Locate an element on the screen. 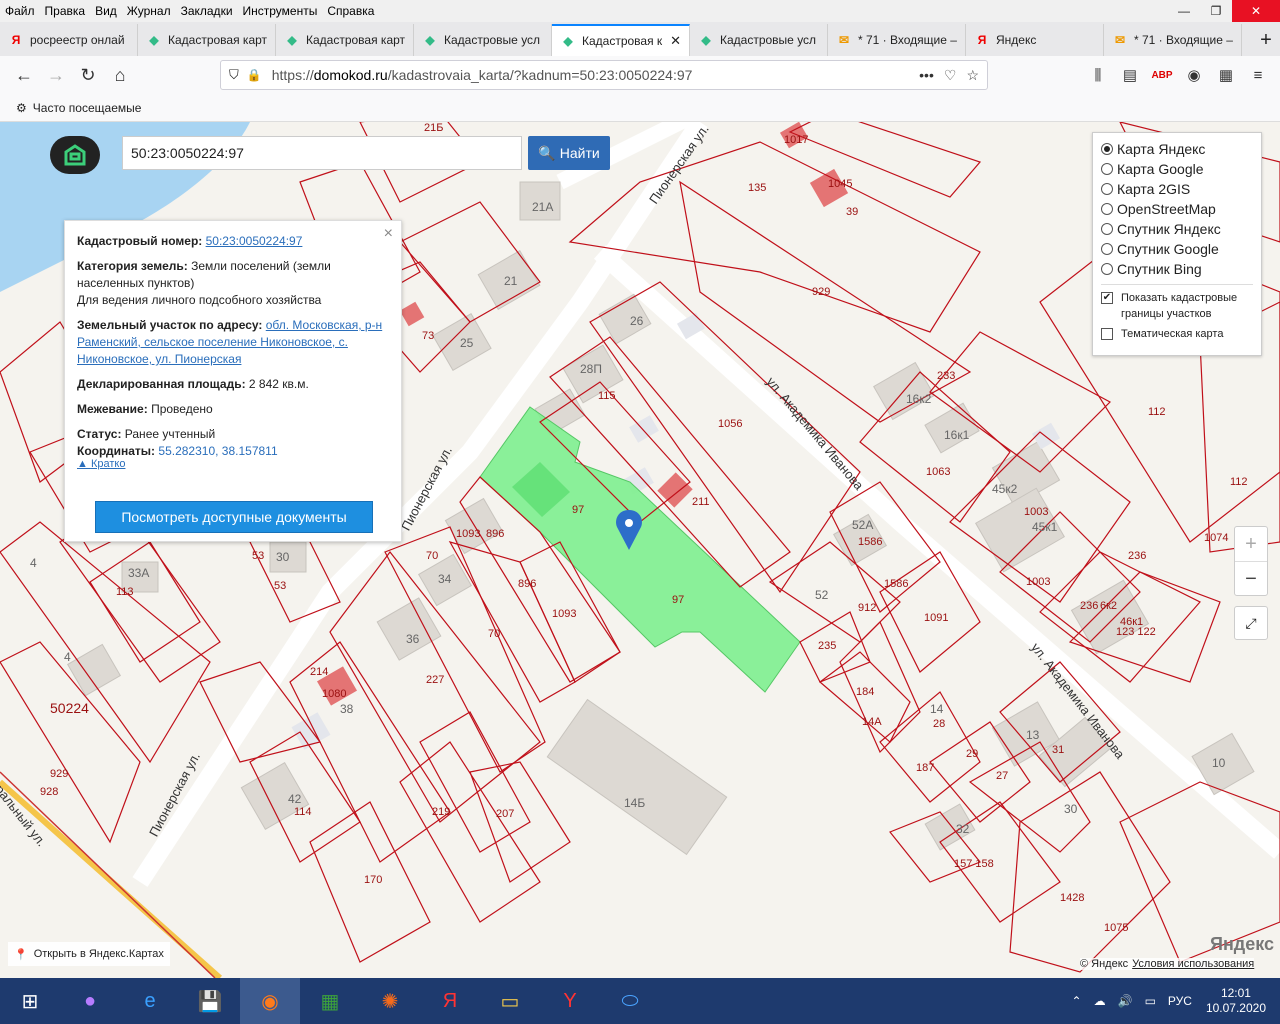 The image size is (1280, 1024). site-logo is located at coordinates (75, 155).